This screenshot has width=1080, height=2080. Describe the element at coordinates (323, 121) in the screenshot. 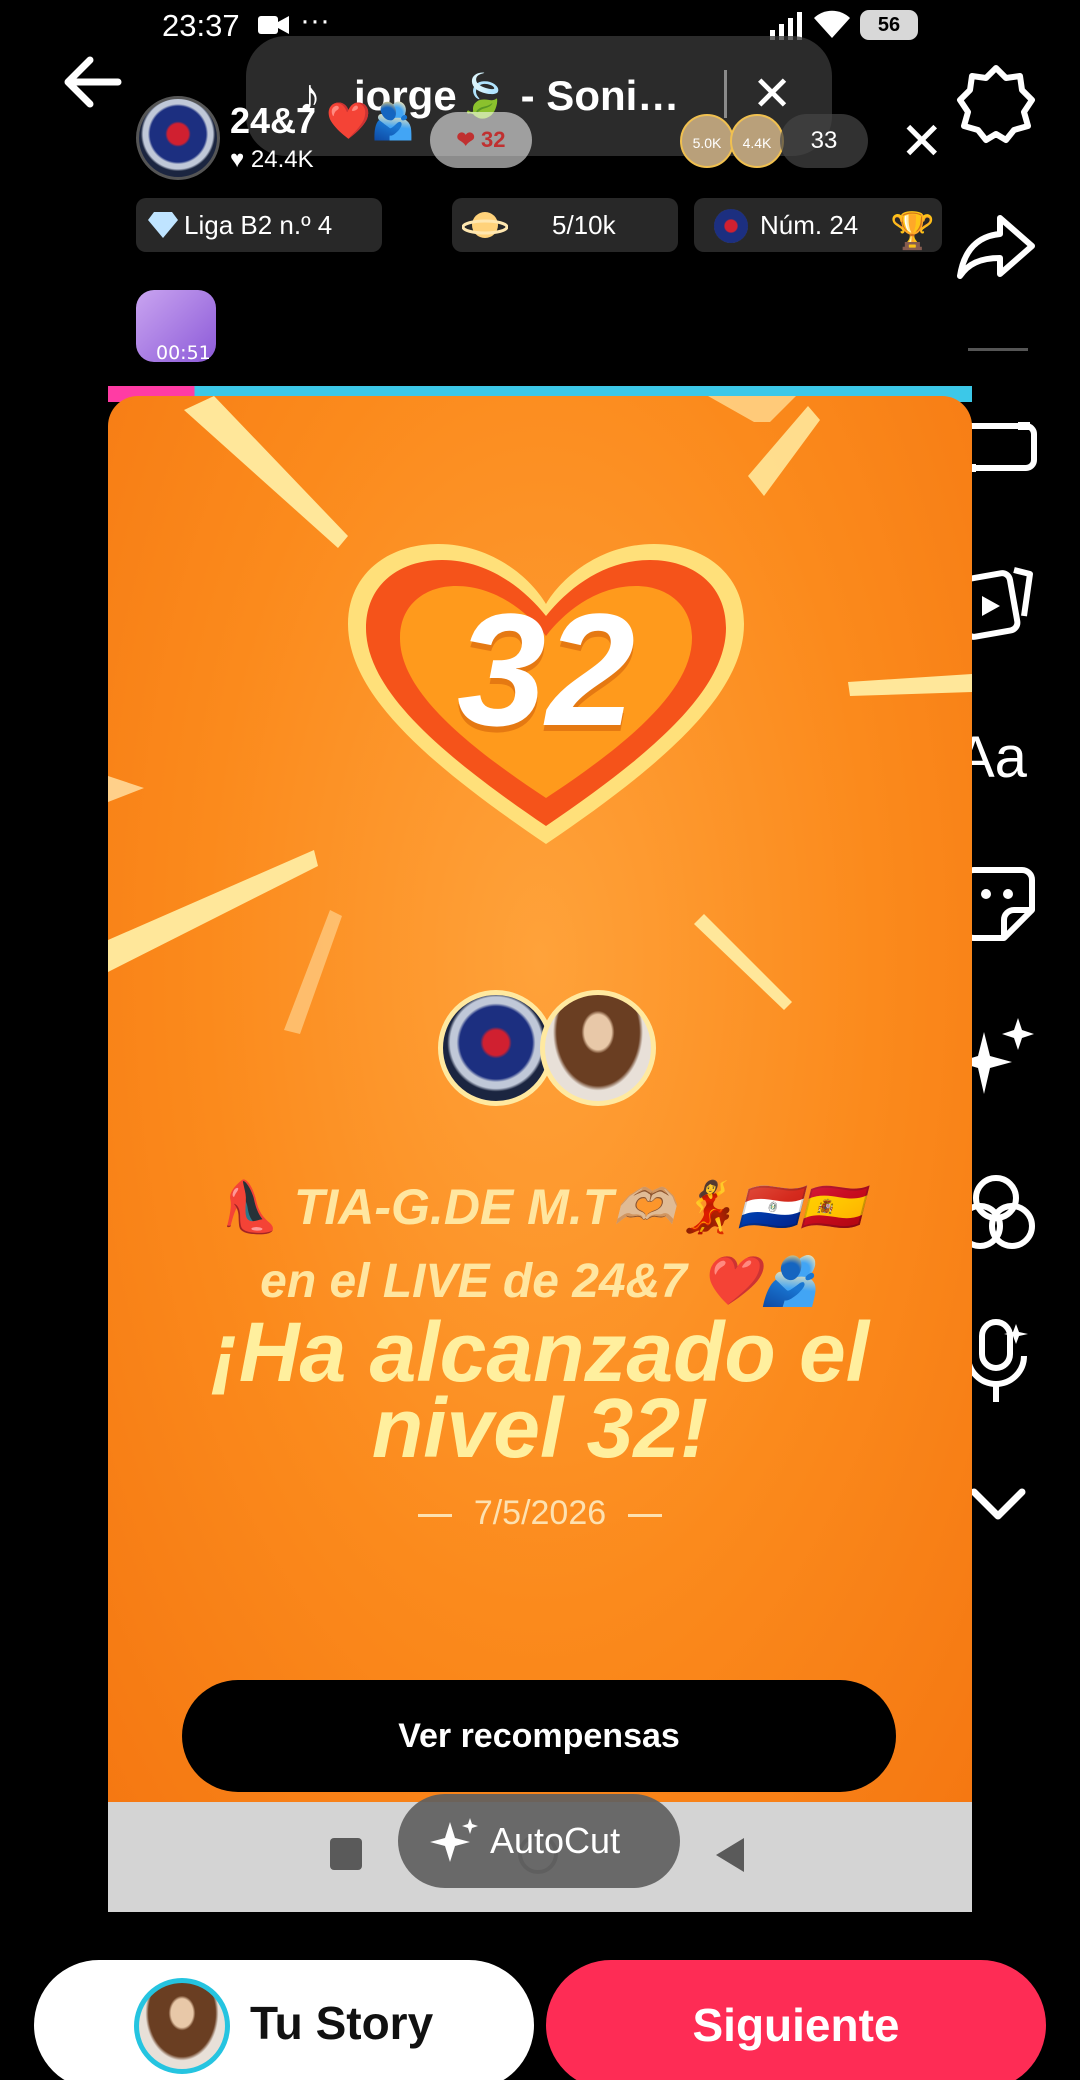

I see `host-name: 24&7 ❤️🫂` at that location.